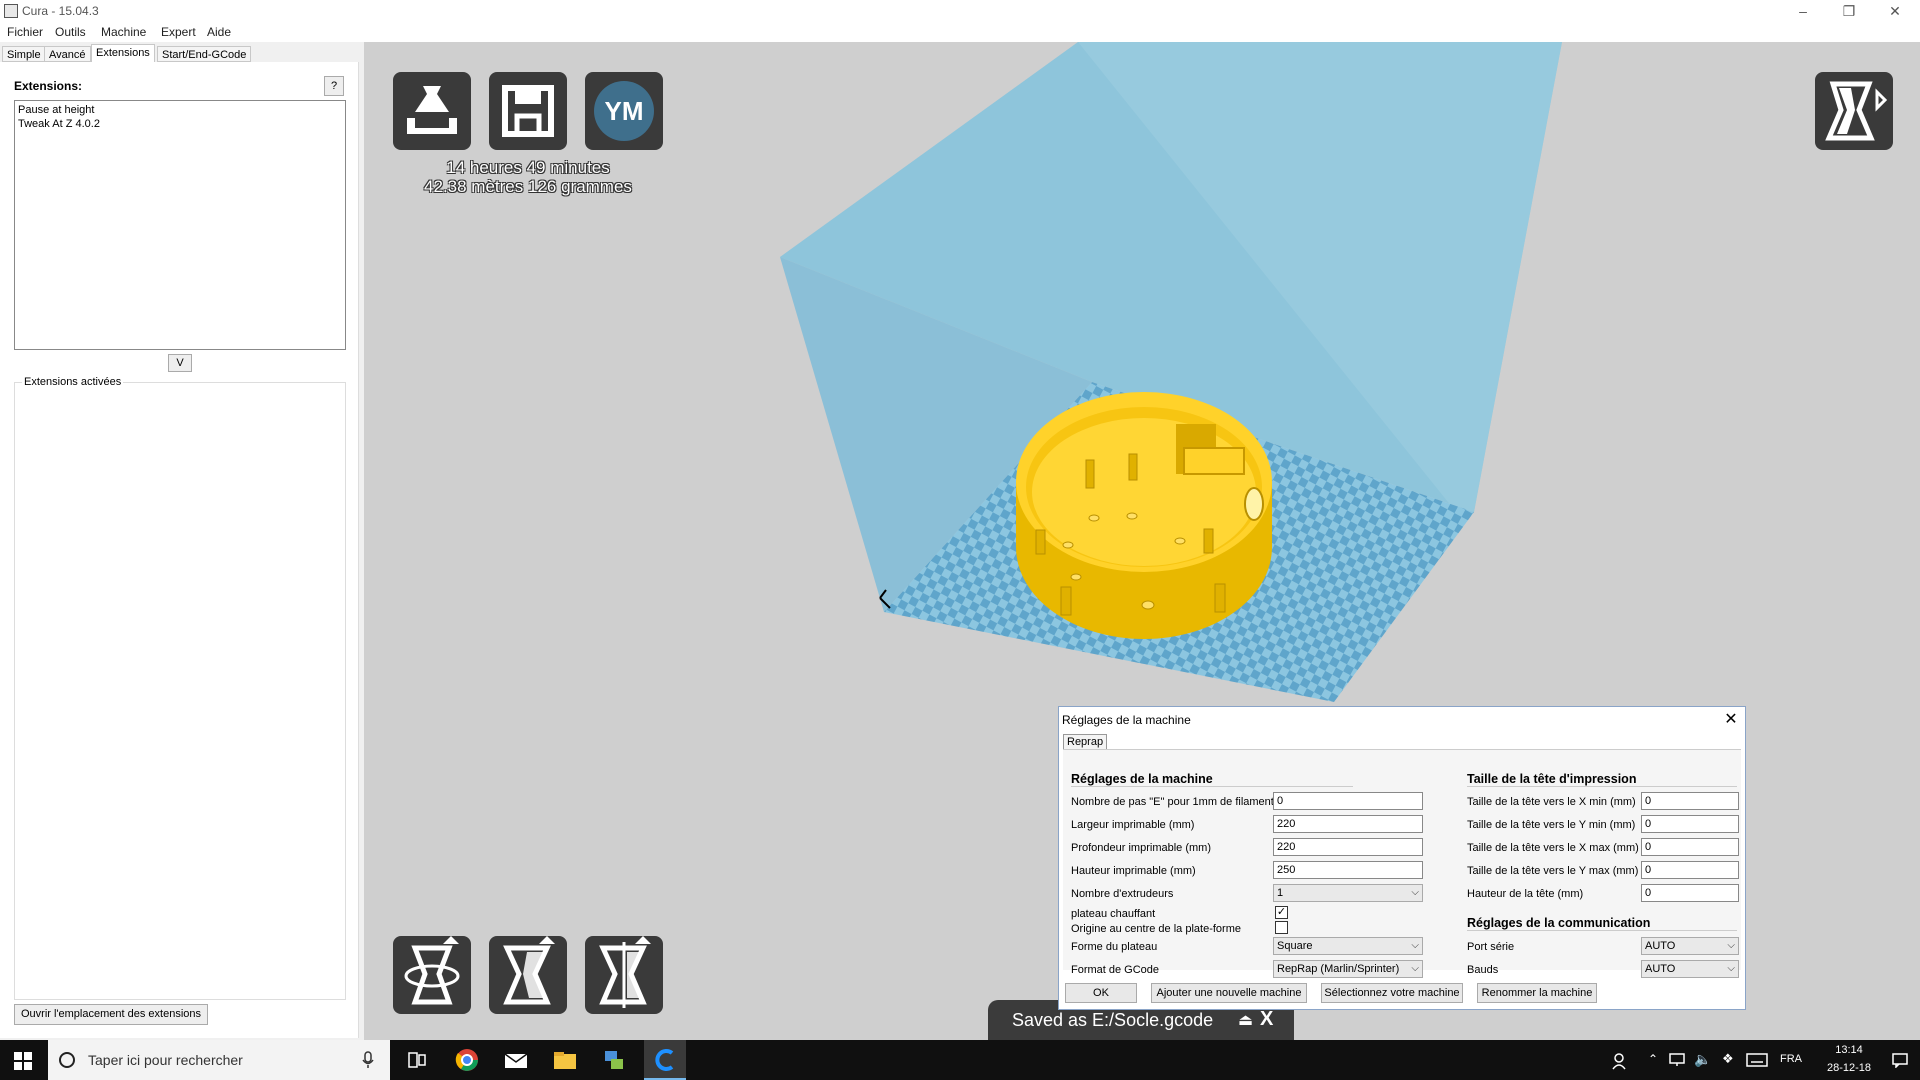 This screenshot has height=1080, width=1920. Describe the element at coordinates (178, 32) in the screenshot. I see `menu-expert: Expert` at that location.